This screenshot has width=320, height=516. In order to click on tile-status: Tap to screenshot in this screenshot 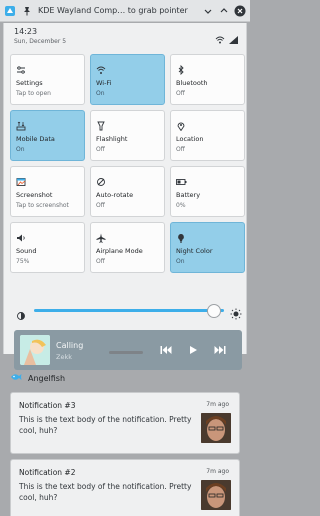, I will do `click(42, 205)`.